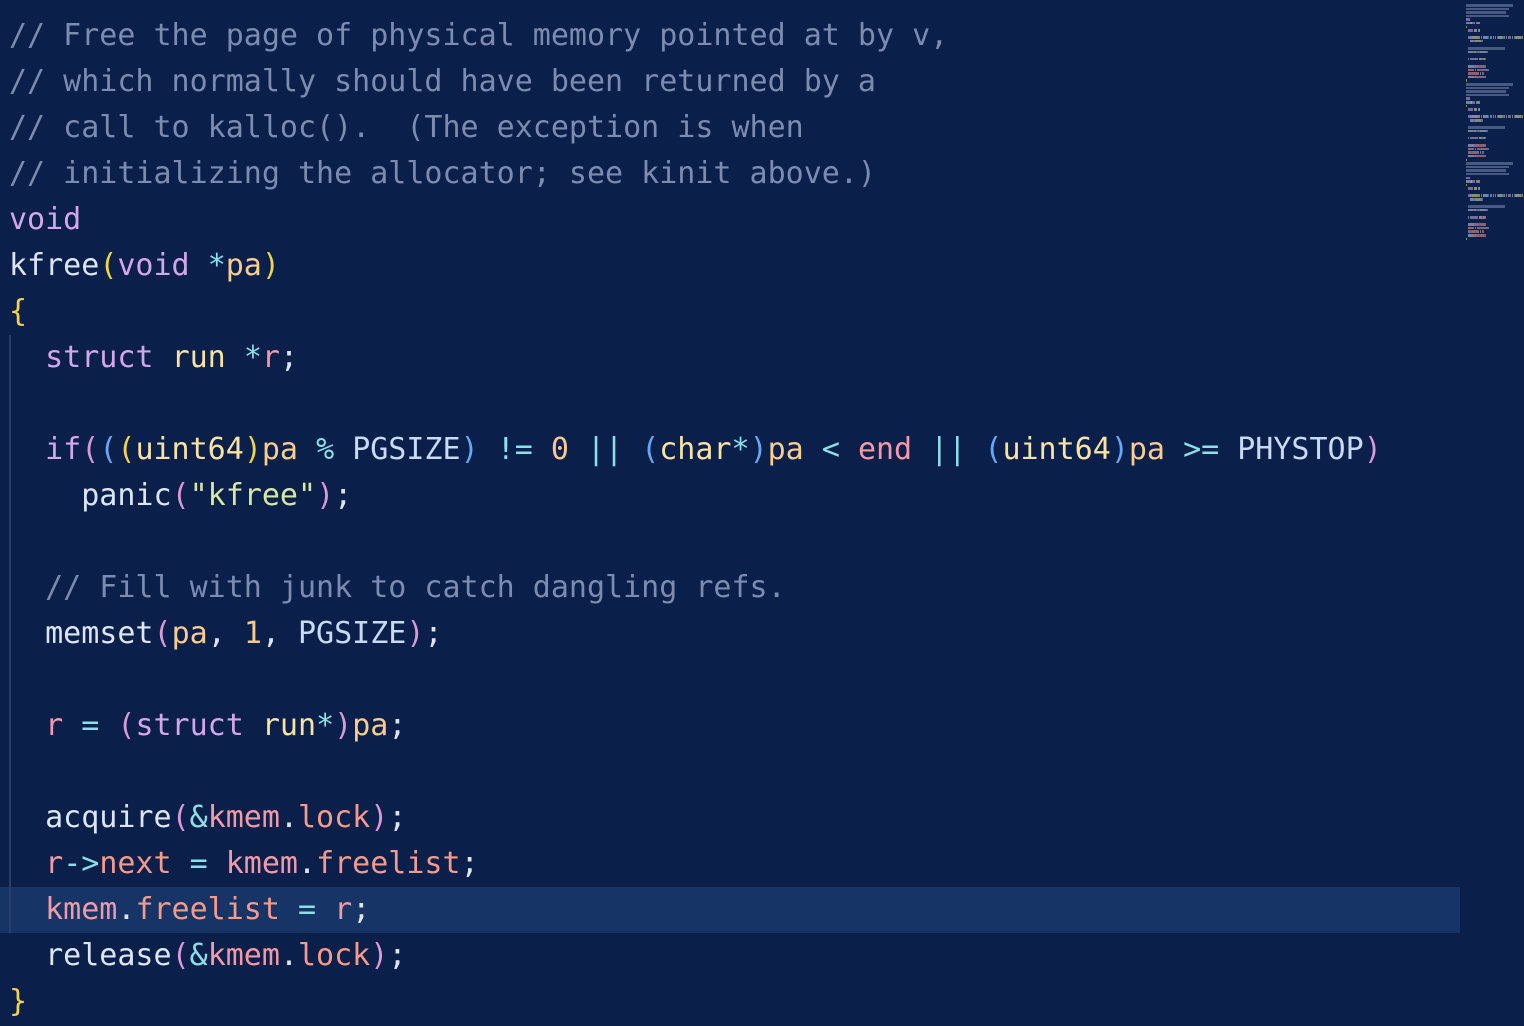  What do you see at coordinates (288, 817) in the screenshot?
I see `code-token-punct: .` at bounding box center [288, 817].